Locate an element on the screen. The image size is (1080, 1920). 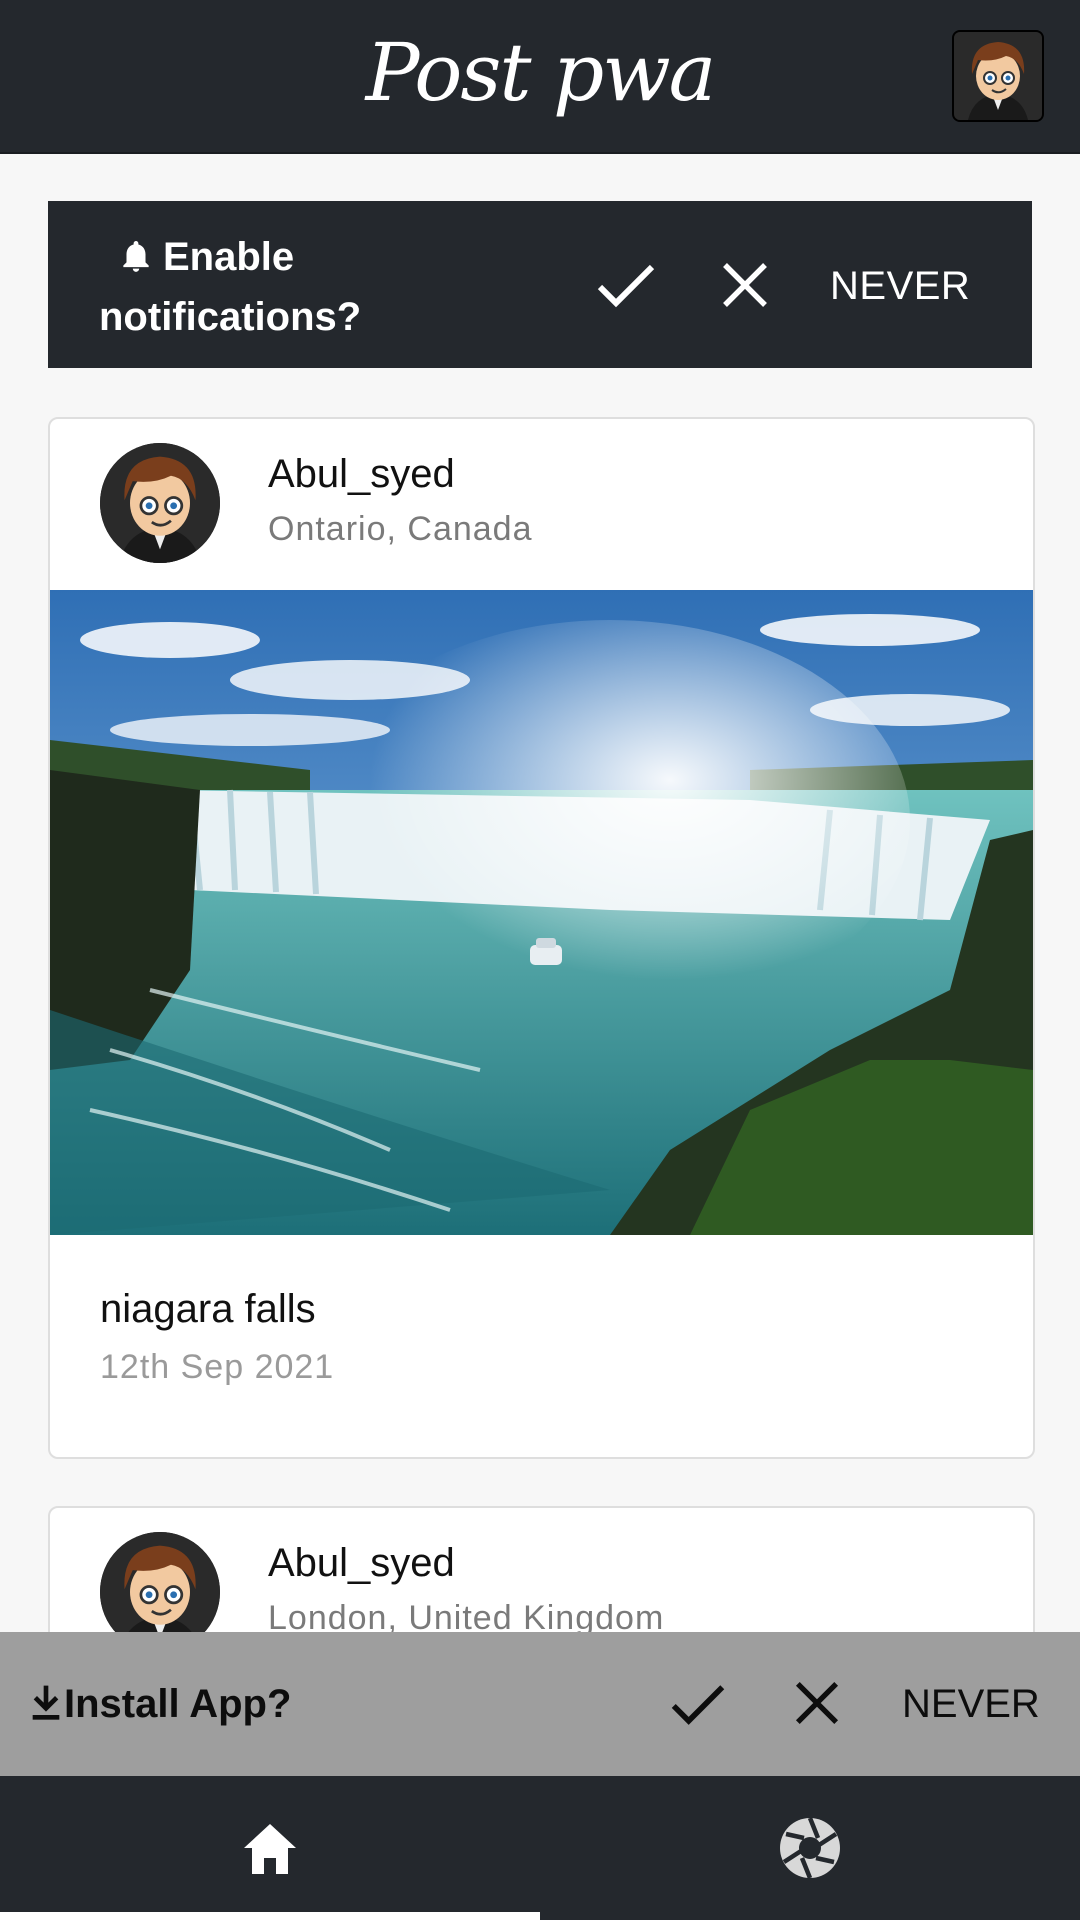
bell-icon is located at coordinates (136, 256).